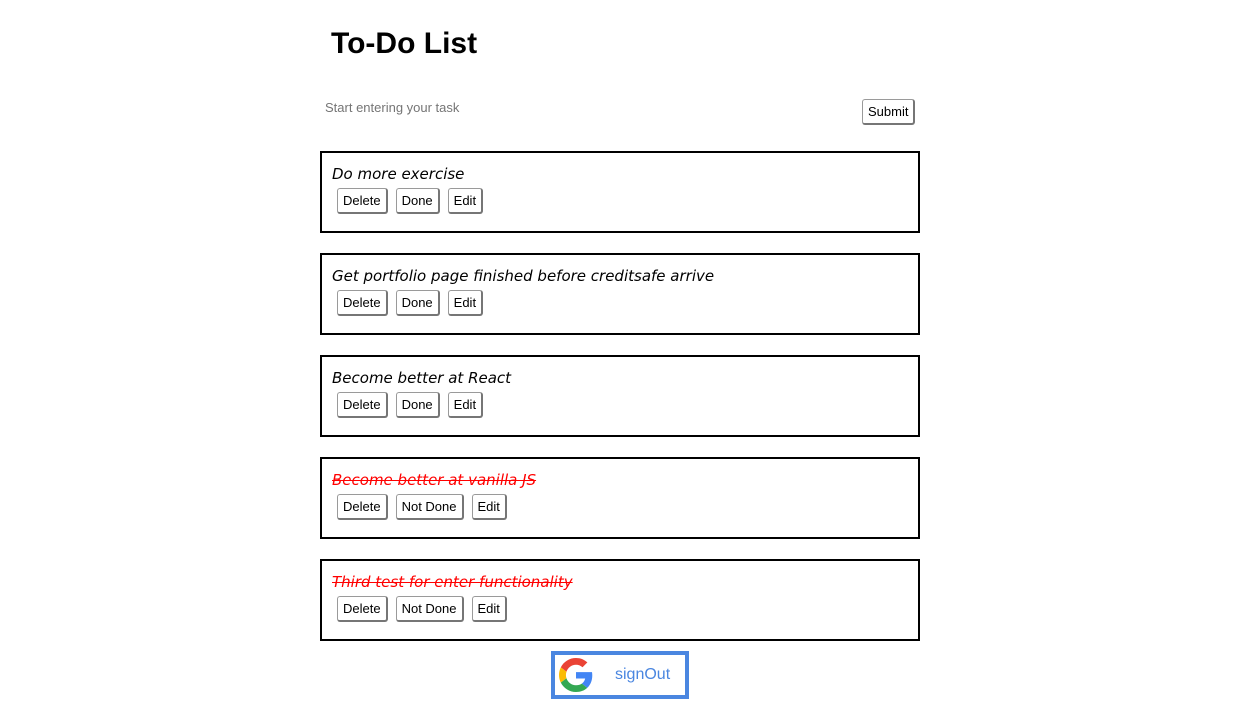 The width and height of the screenshot is (1254, 705). Describe the element at coordinates (889, 112) in the screenshot. I see `submit-button: Submit` at that location.